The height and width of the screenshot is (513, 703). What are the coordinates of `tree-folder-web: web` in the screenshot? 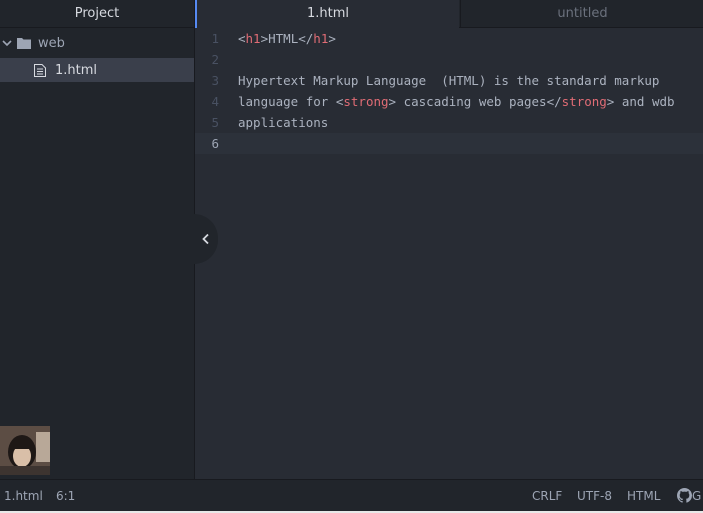 It's located at (97, 43).